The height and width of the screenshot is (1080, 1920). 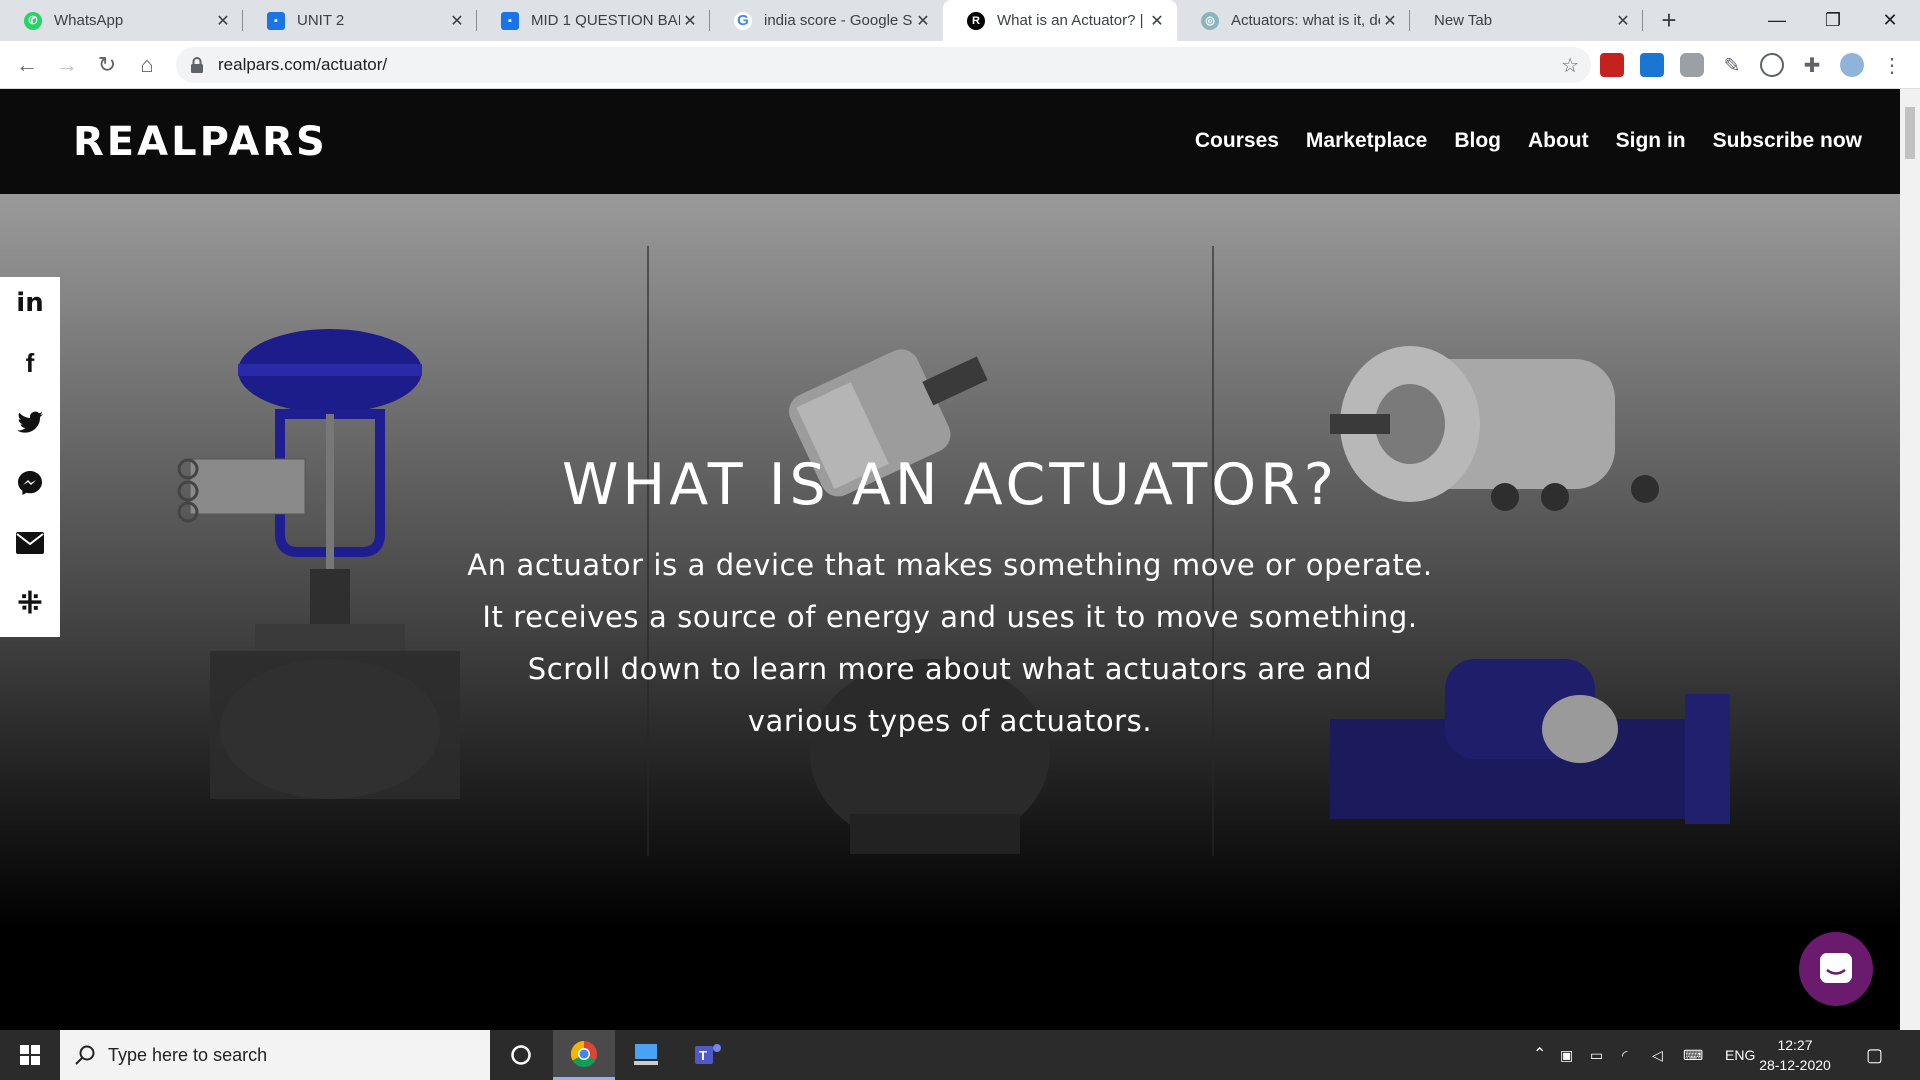 I want to click on tab-title: New Tab, so click(x=1463, y=20).